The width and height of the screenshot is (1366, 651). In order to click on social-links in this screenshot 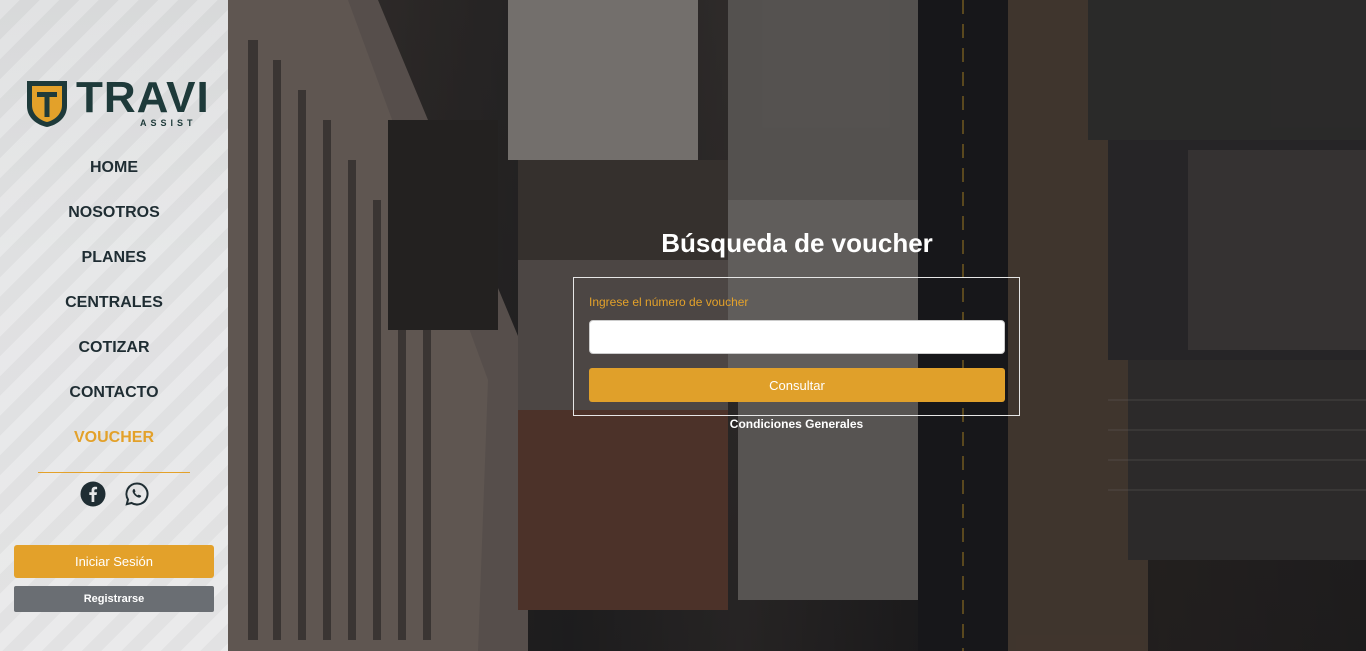, I will do `click(115, 494)`.